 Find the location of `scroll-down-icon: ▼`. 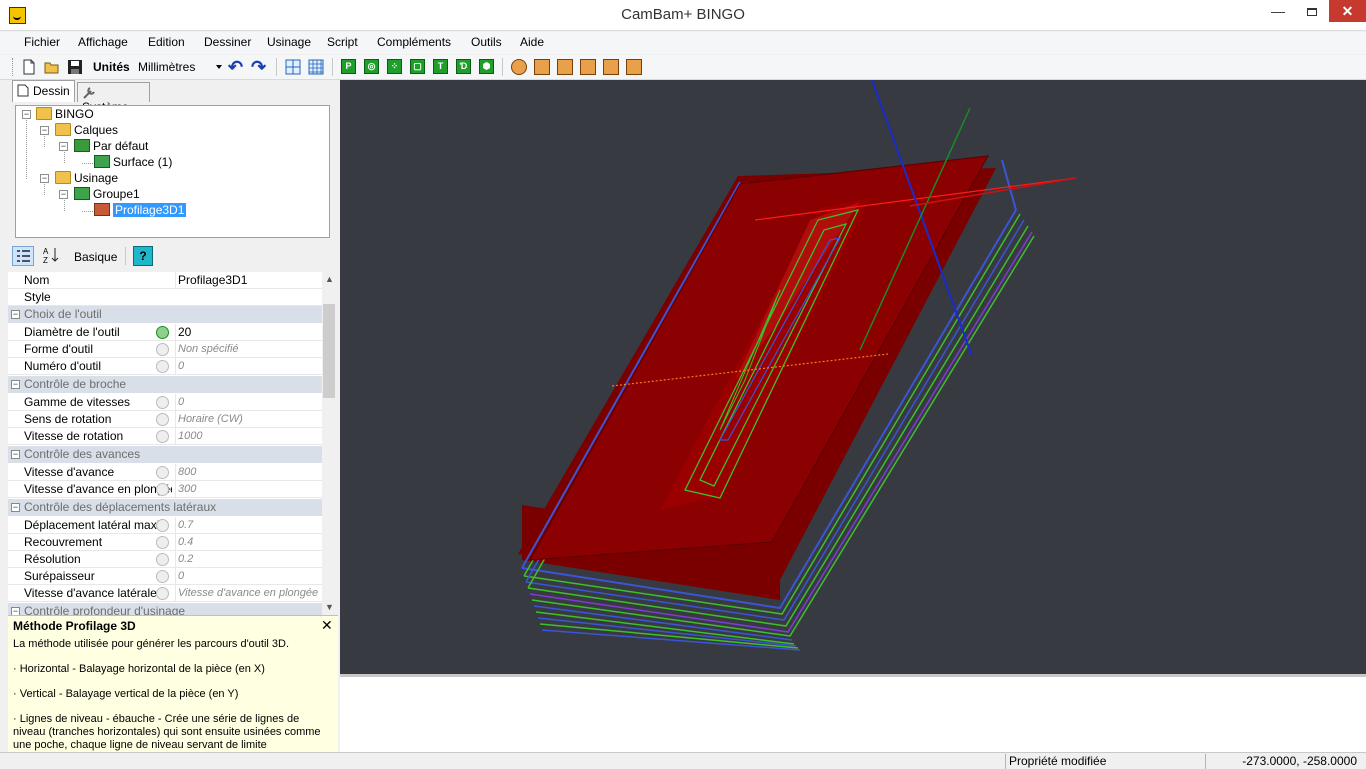

scroll-down-icon: ▼ is located at coordinates (329, 607).